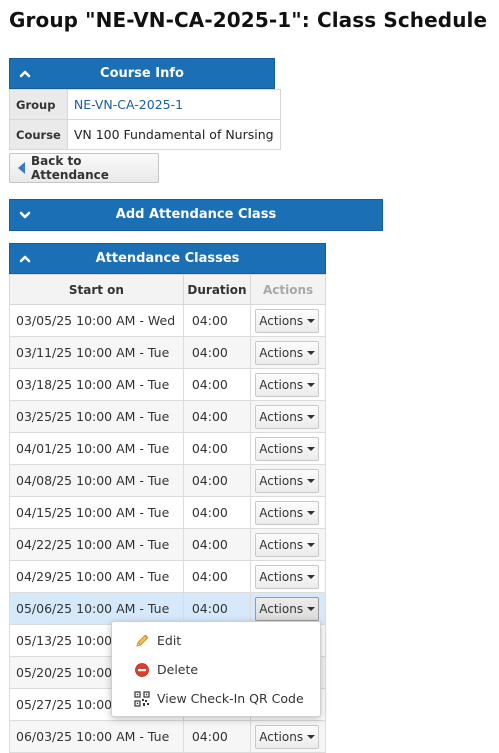 The width and height of the screenshot is (499, 753). What do you see at coordinates (96, 480) in the screenshot?
I see `start-on-cell: 04/08/25 10:00 AM - Tue` at bounding box center [96, 480].